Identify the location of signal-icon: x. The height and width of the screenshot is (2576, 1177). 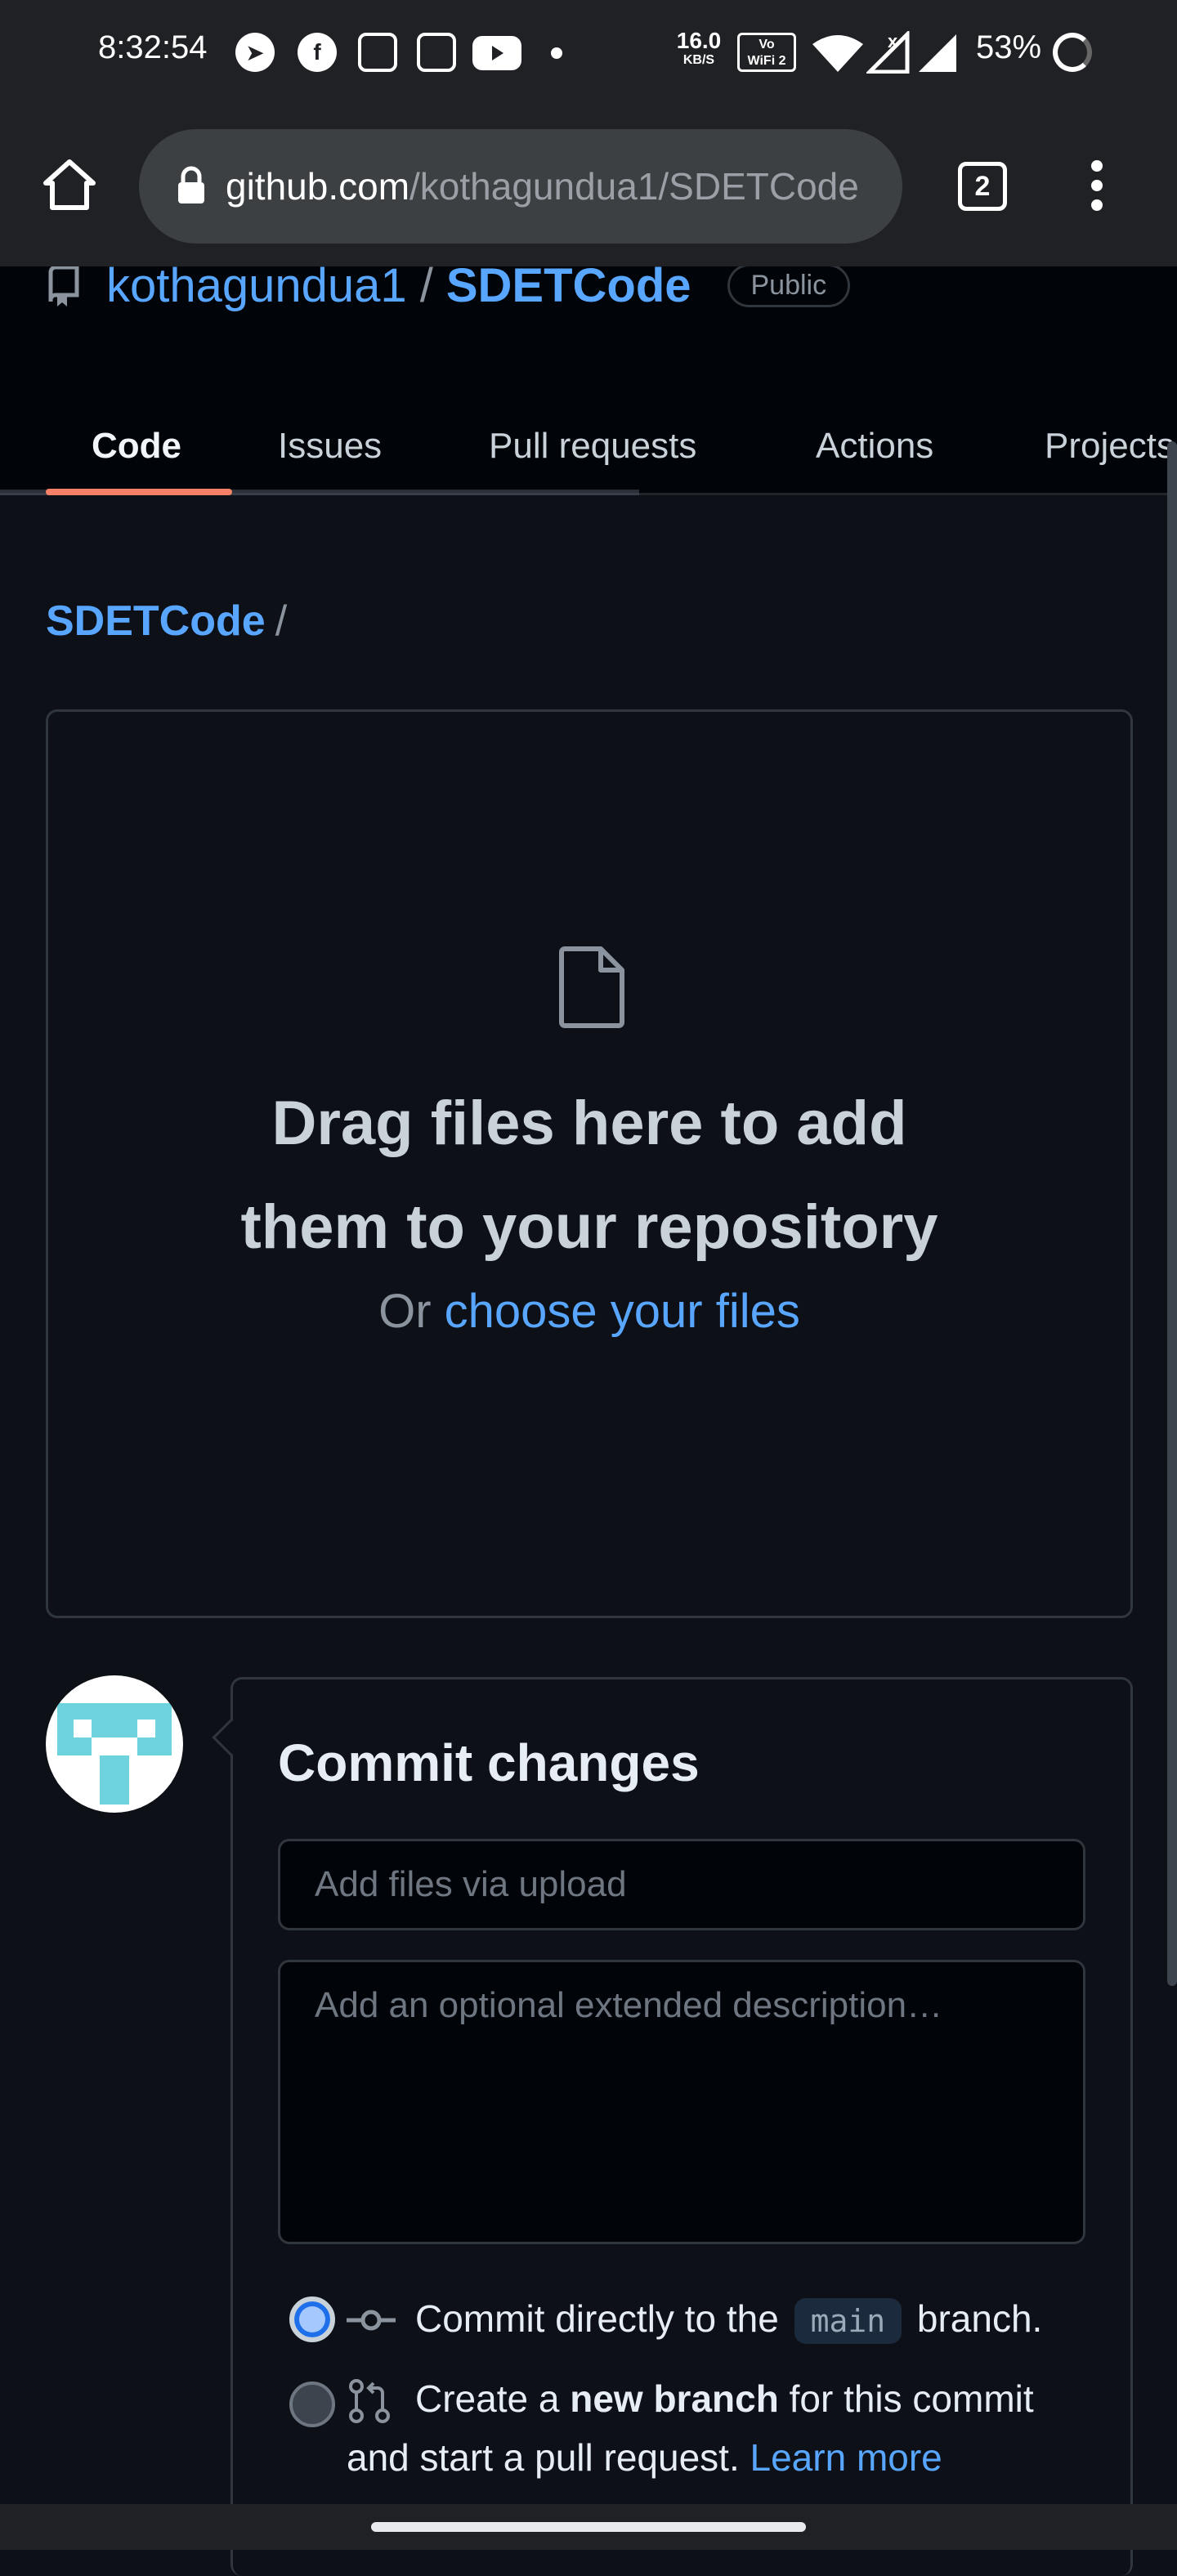
(888, 52).